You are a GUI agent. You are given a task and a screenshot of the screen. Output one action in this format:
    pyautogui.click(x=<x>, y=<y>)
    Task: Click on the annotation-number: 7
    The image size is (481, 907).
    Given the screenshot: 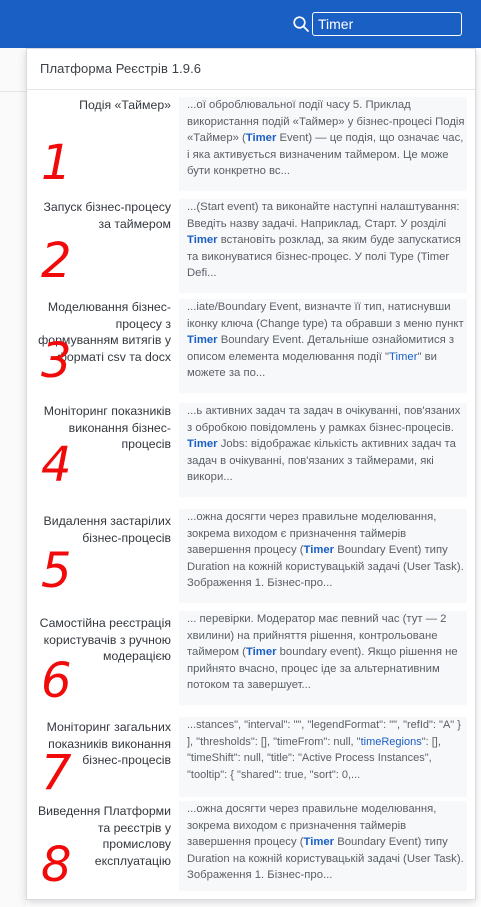 What is the action you would take?
    pyautogui.click(x=56, y=773)
    